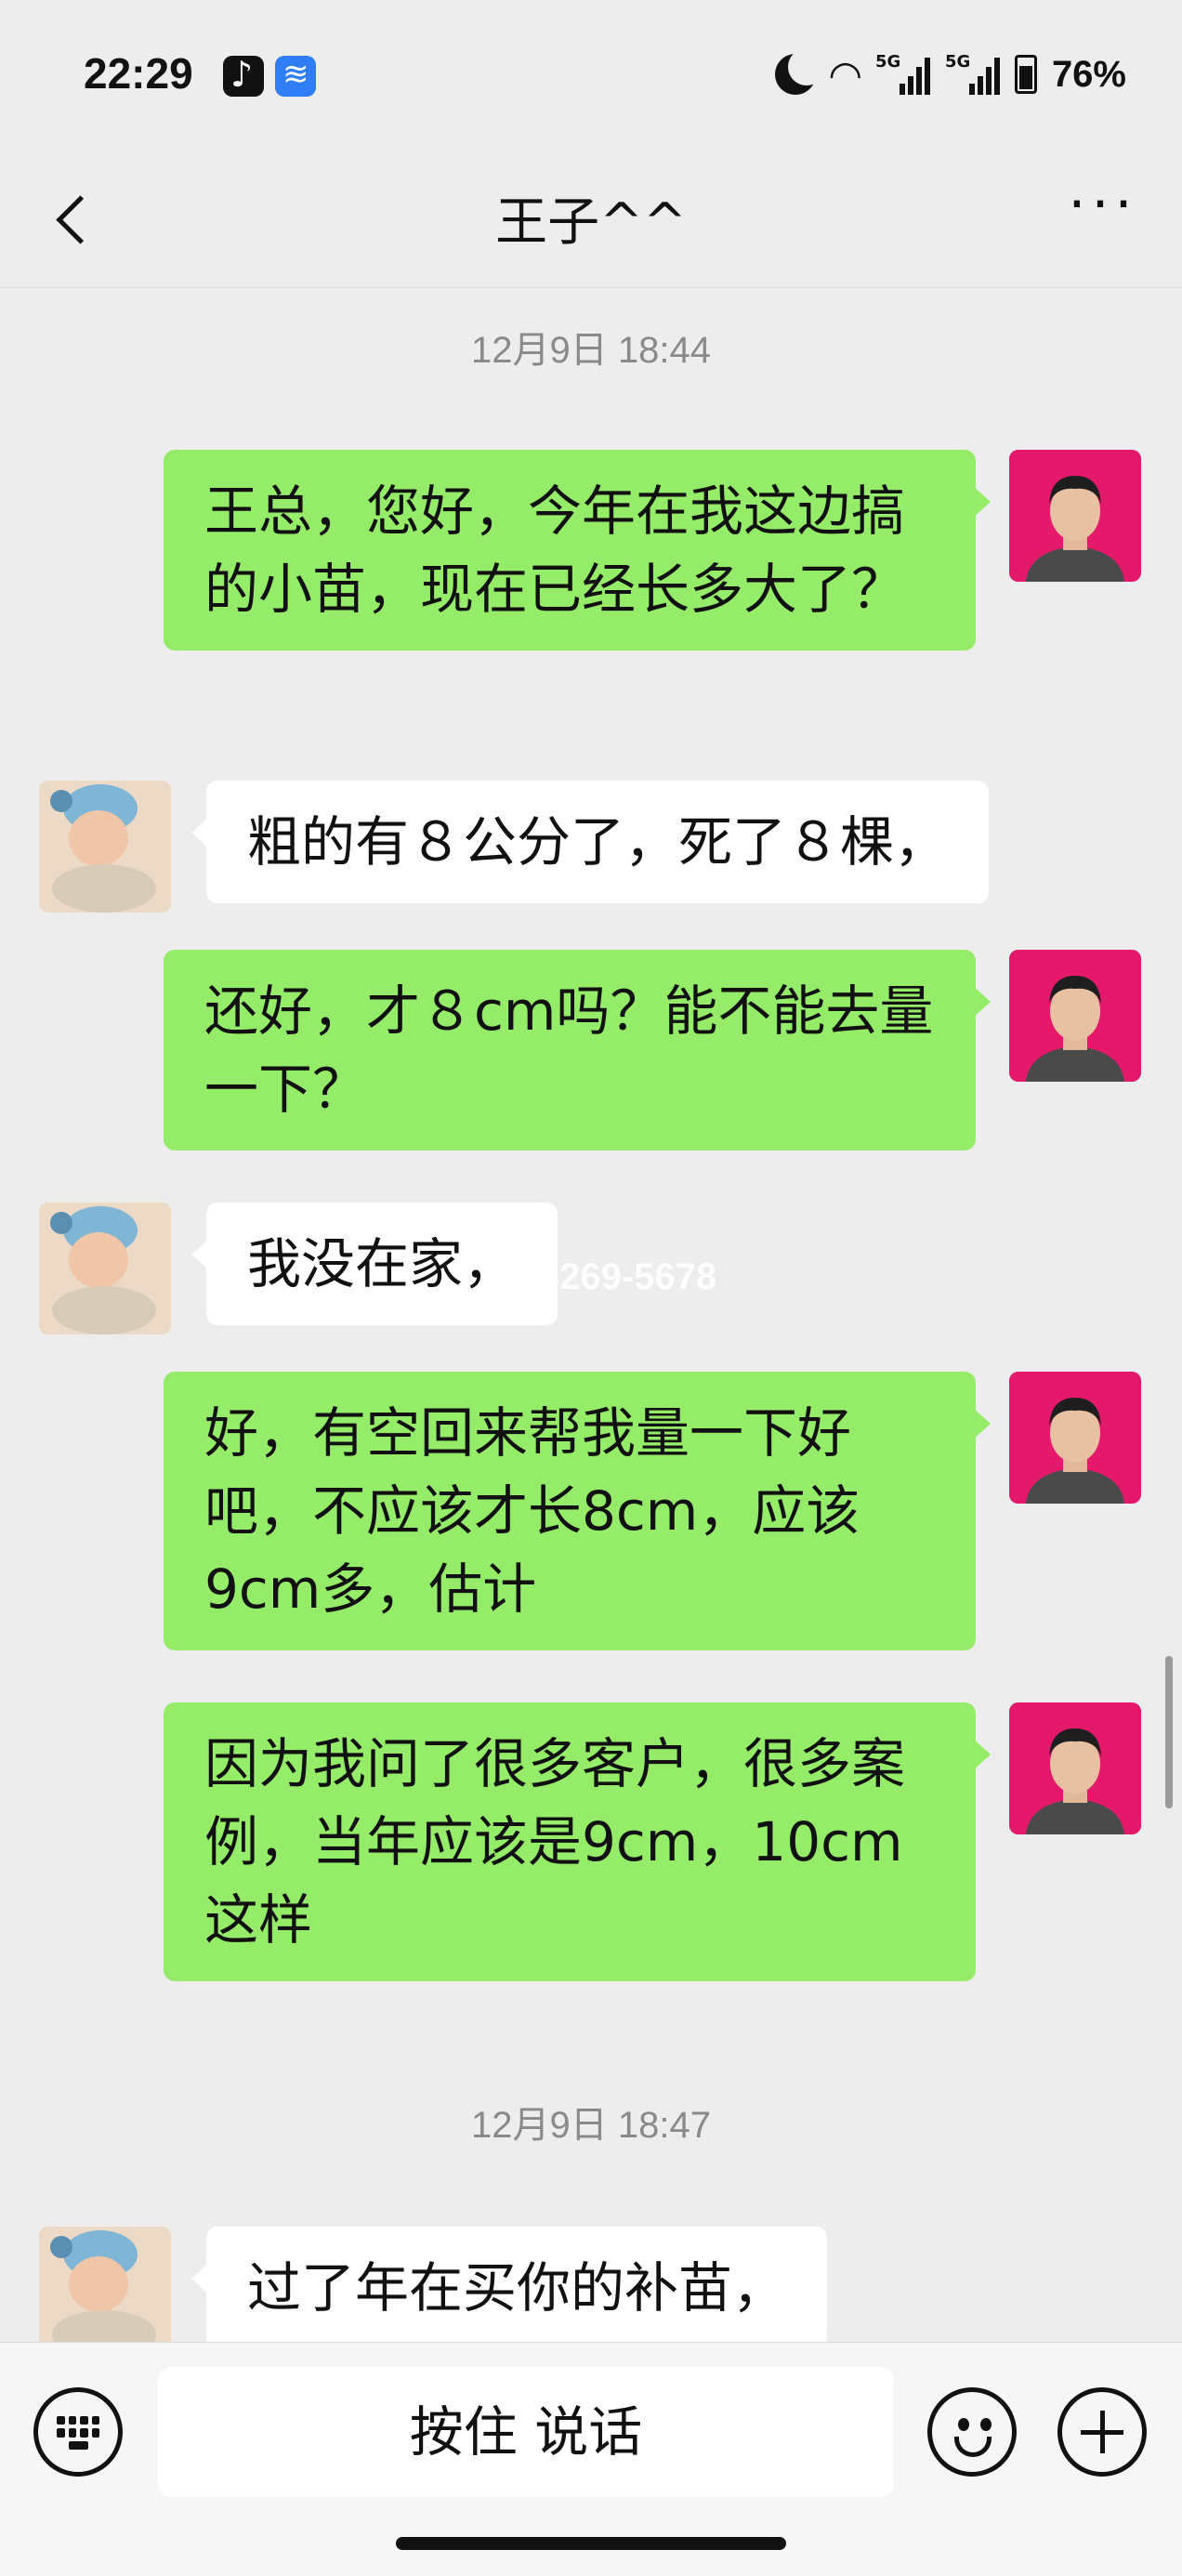 The image size is (1182, 2576). I want to click on more-actions-button, so click(1102, 2432).